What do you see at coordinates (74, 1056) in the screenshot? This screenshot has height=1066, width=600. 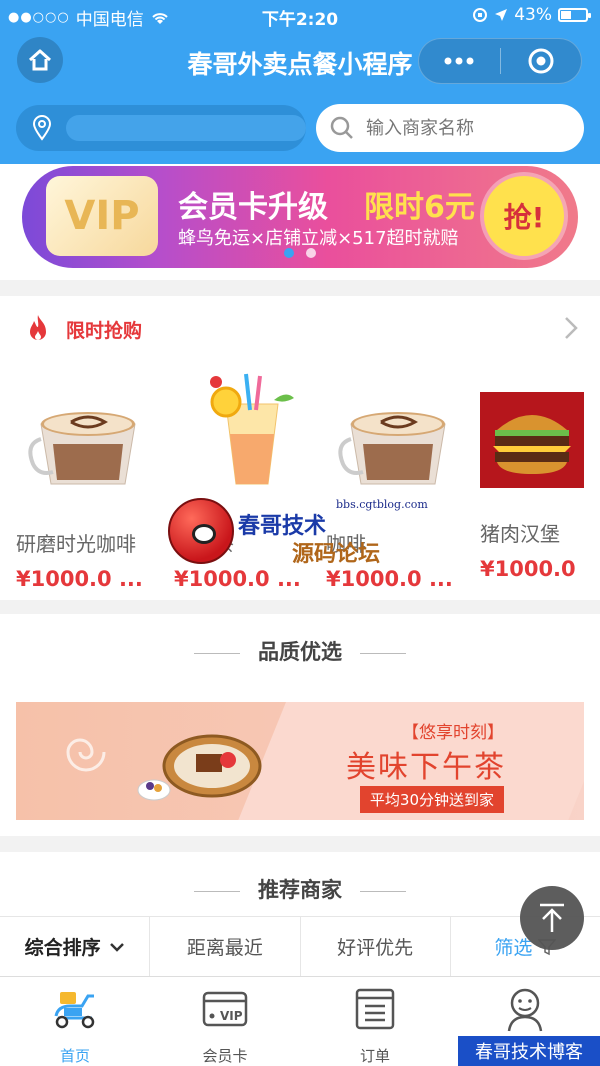 I see `tab-label: 首页` at bounding box center [74, 1056].